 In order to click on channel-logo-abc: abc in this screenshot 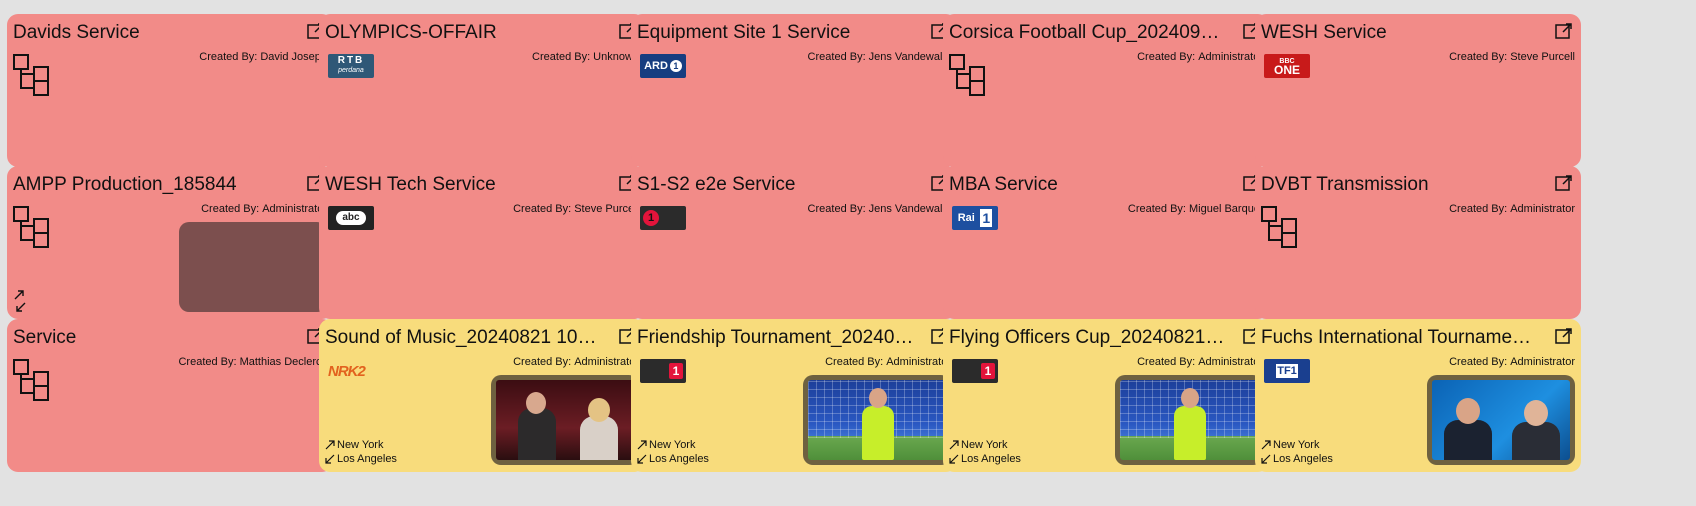, I will do `click(351, 218)`.